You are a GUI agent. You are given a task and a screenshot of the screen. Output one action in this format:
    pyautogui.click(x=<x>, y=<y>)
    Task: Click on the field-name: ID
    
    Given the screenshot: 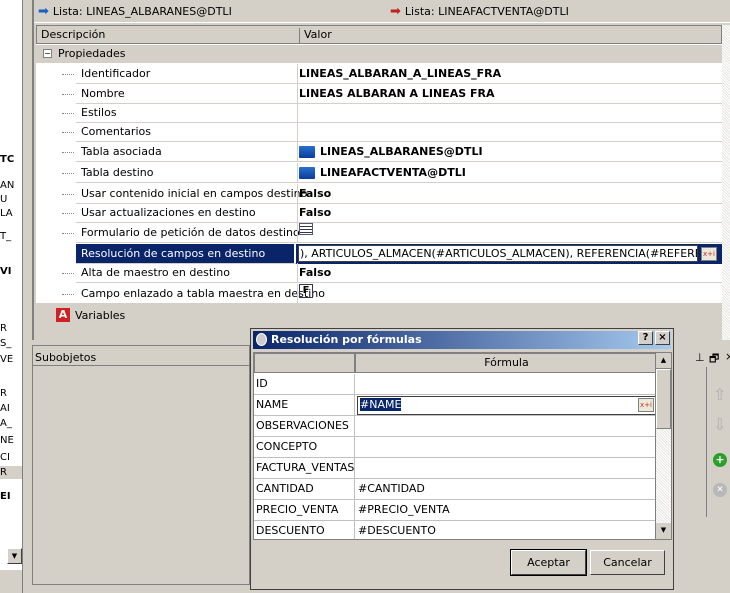 What is the action you would take?
    pyautogui.click(x=262, y=383)
    